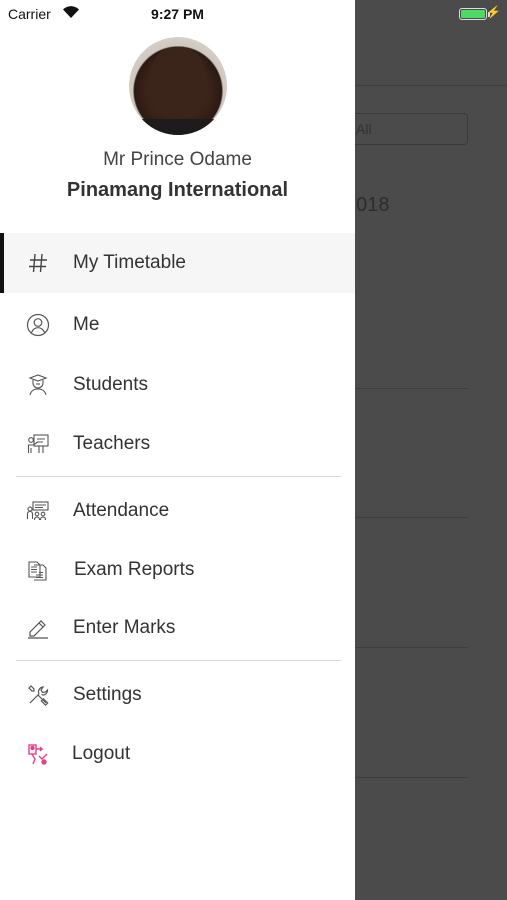 The height and width of the screenshot is (900, 507). What do you see at coordinates (177, 159) in the screenshot?
I see `user-name: Mr Prince Odame` at bounding box center [177, 159].